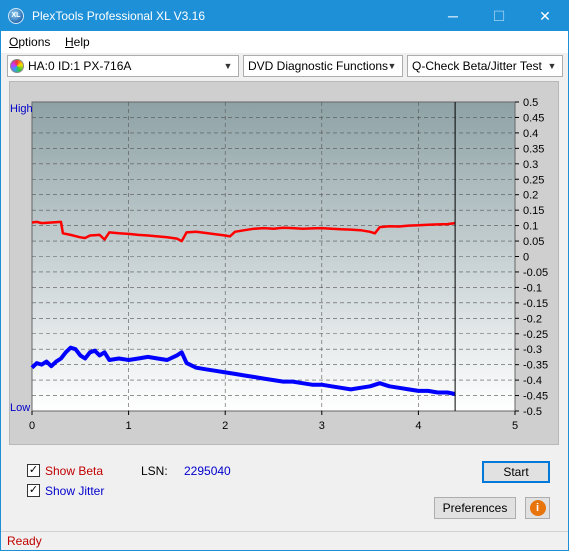  I want to click on low-label: Low, so click(20, 408).